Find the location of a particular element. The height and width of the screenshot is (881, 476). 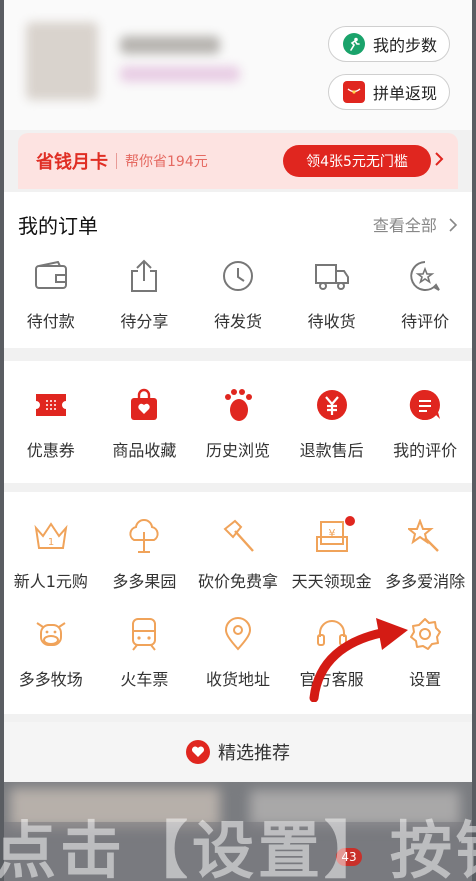

service-bargain: 砍价免费拿 is located at coordinates (238, 554).